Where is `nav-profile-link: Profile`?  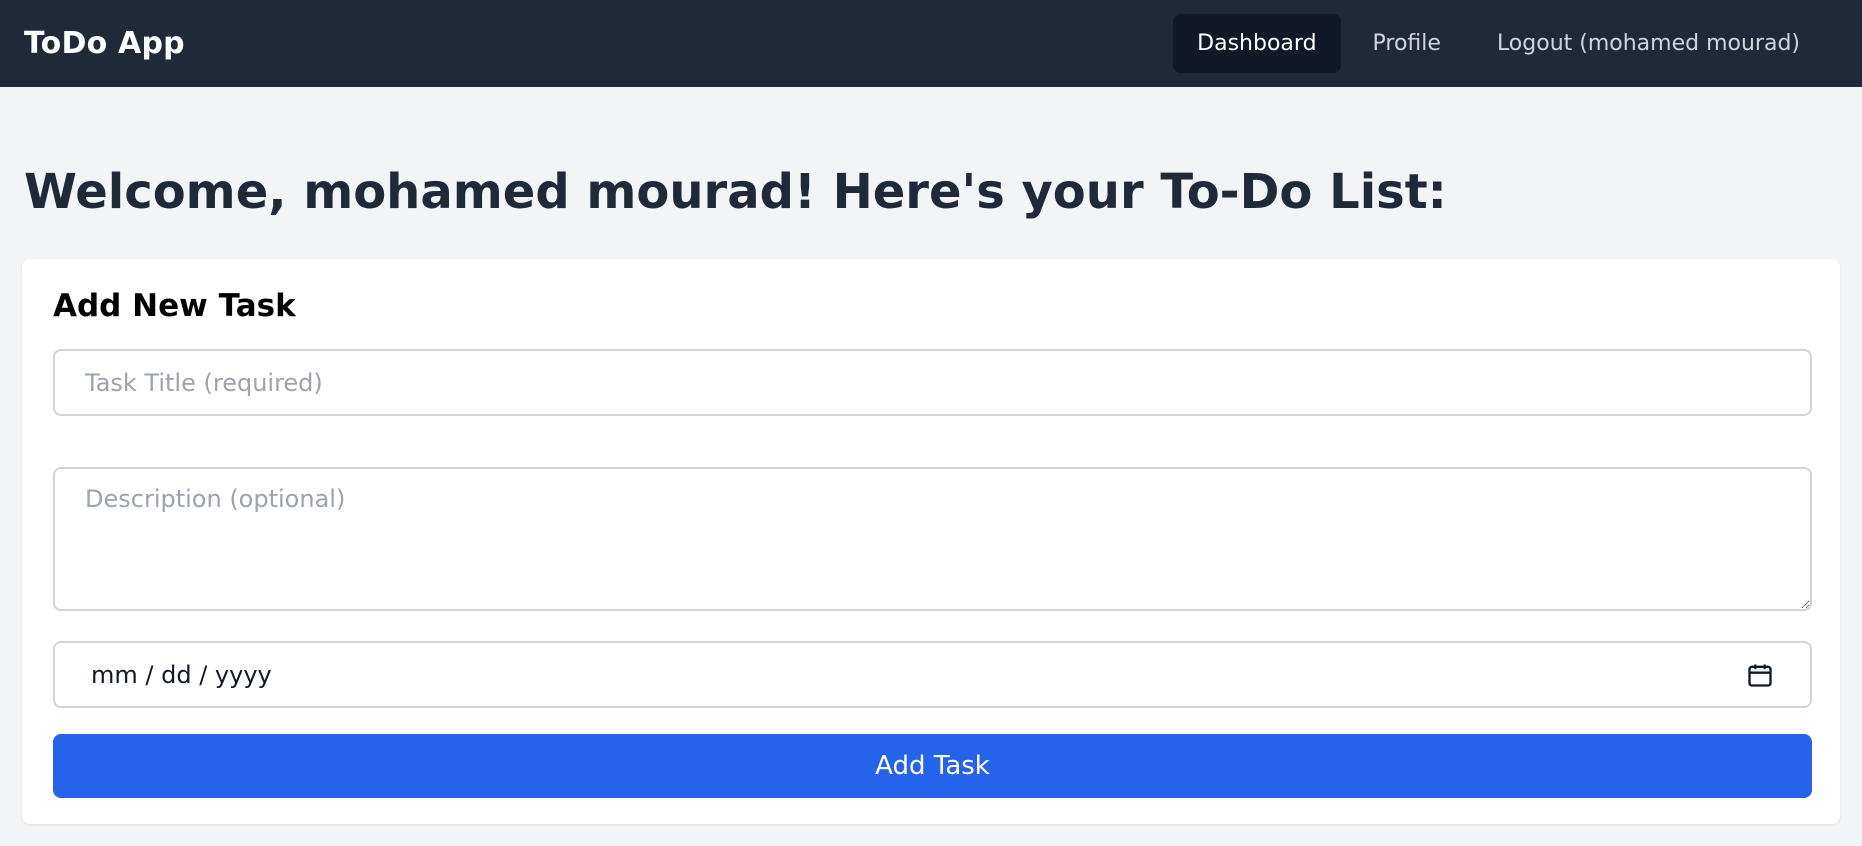 nav-profile-link: Profile is located at coordinates (1407, 43).